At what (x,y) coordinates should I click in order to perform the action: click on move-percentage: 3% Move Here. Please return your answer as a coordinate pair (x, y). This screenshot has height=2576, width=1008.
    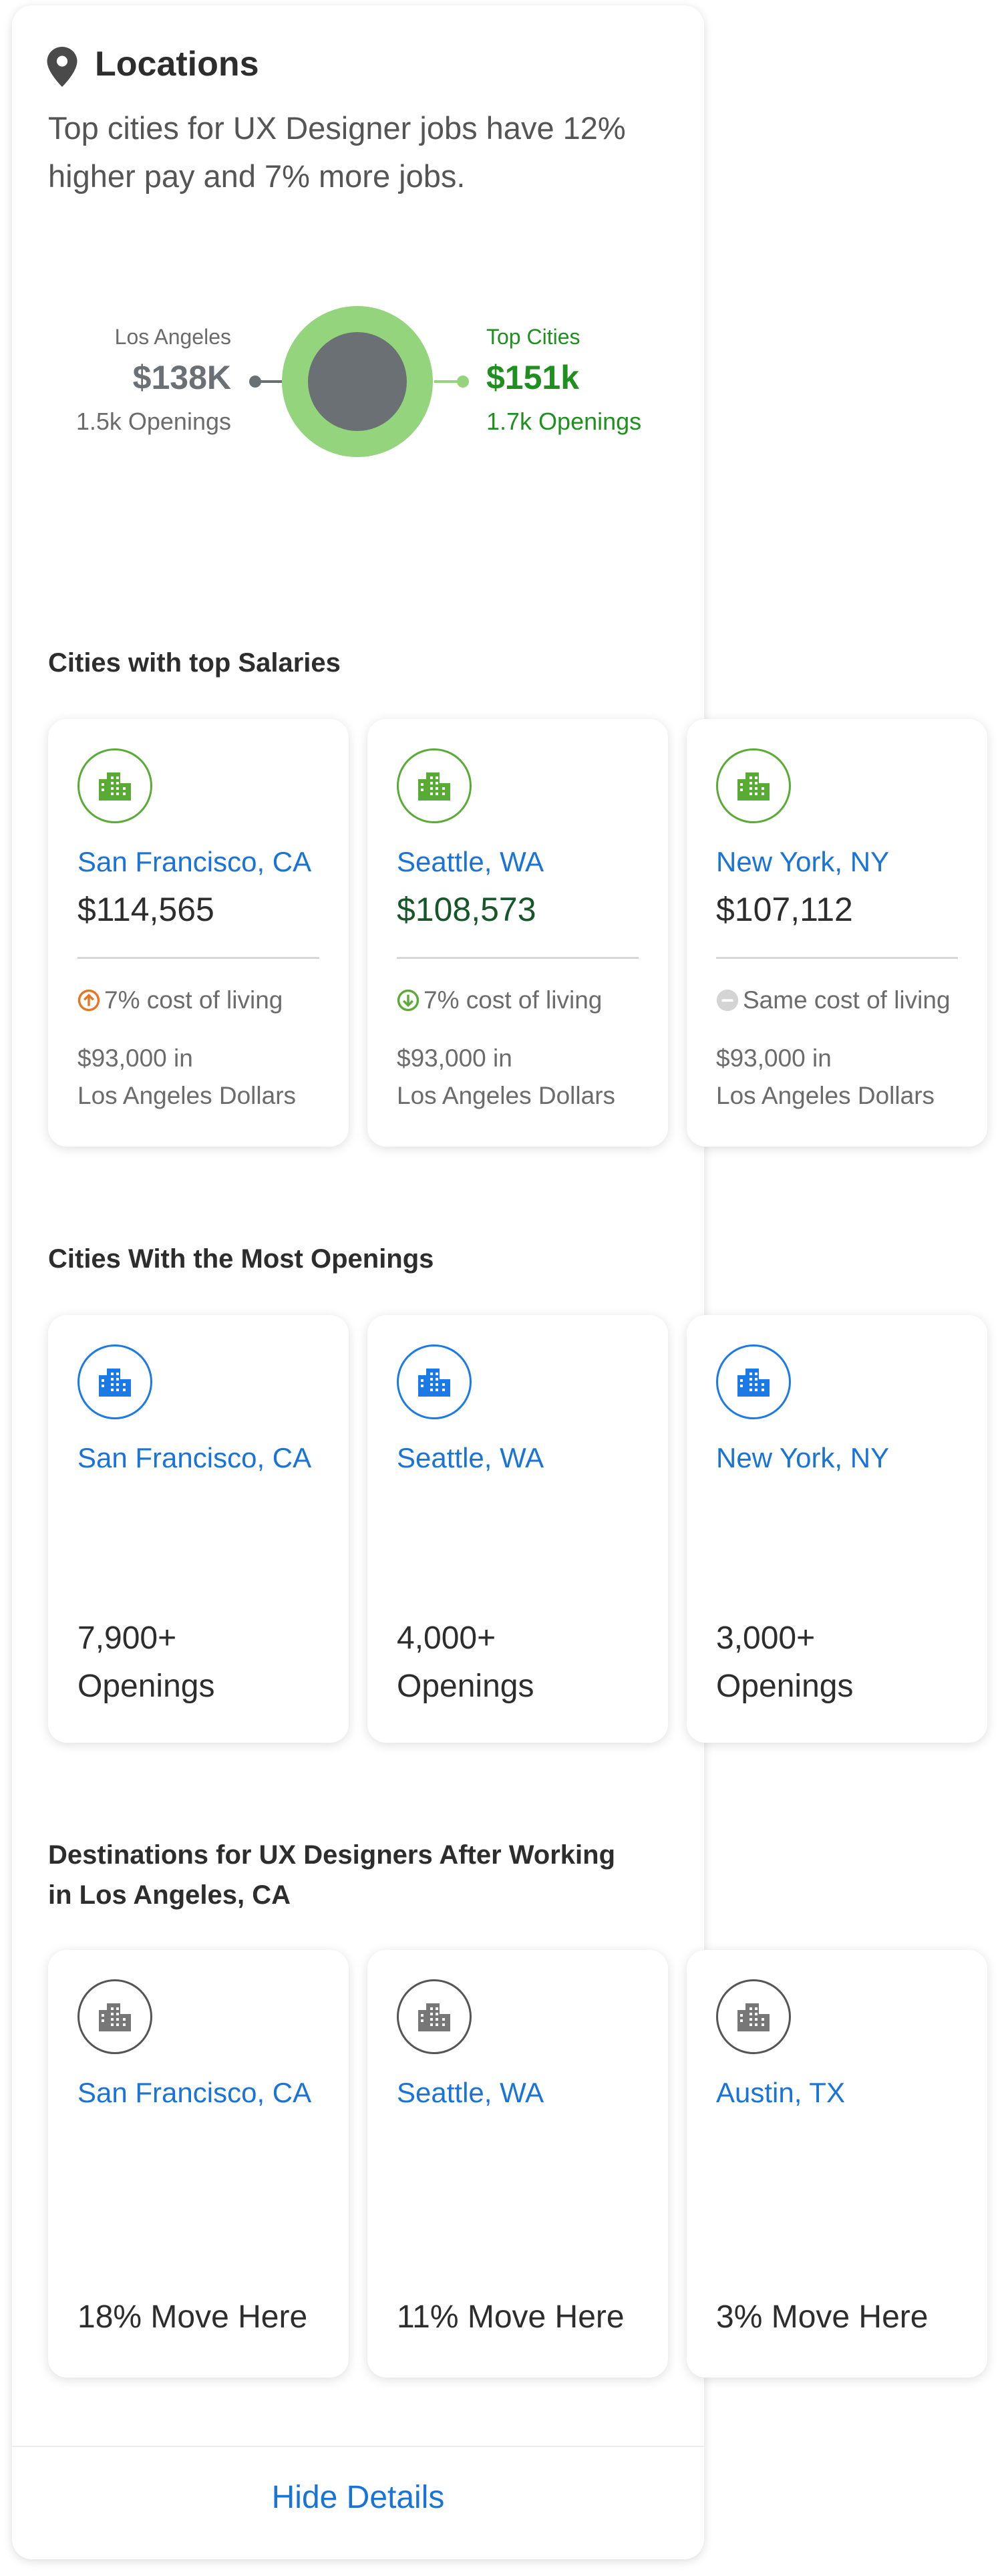
    Looking at the image, I should click on (822, 2317).